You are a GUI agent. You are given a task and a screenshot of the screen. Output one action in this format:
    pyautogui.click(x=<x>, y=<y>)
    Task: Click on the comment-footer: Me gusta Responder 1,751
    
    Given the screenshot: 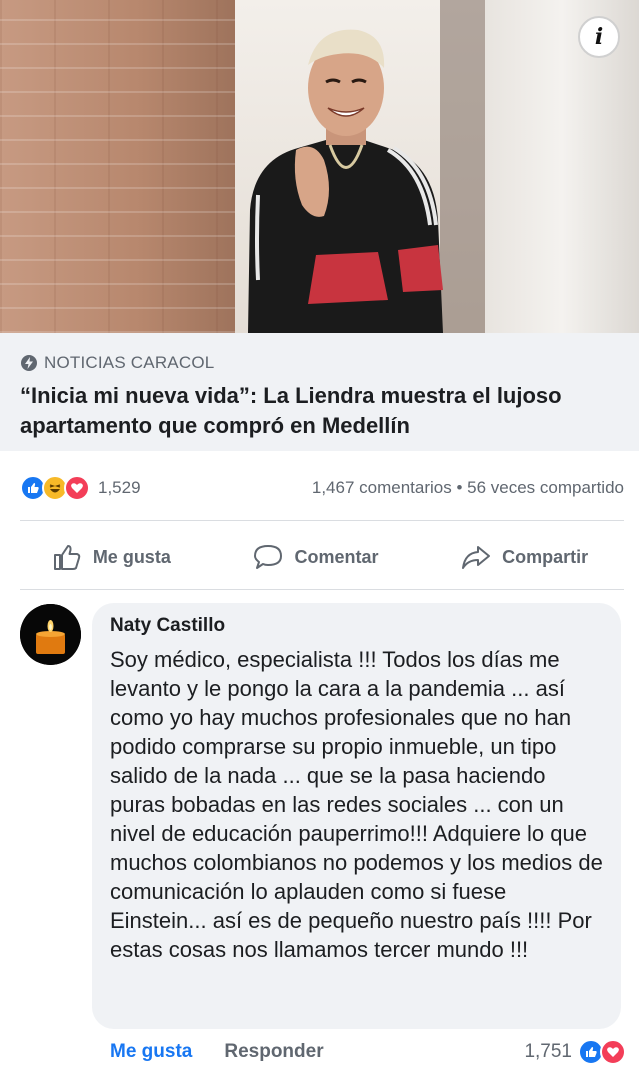 What is the action you would take?
    pyautogui.click(x=368, y=1052)
    